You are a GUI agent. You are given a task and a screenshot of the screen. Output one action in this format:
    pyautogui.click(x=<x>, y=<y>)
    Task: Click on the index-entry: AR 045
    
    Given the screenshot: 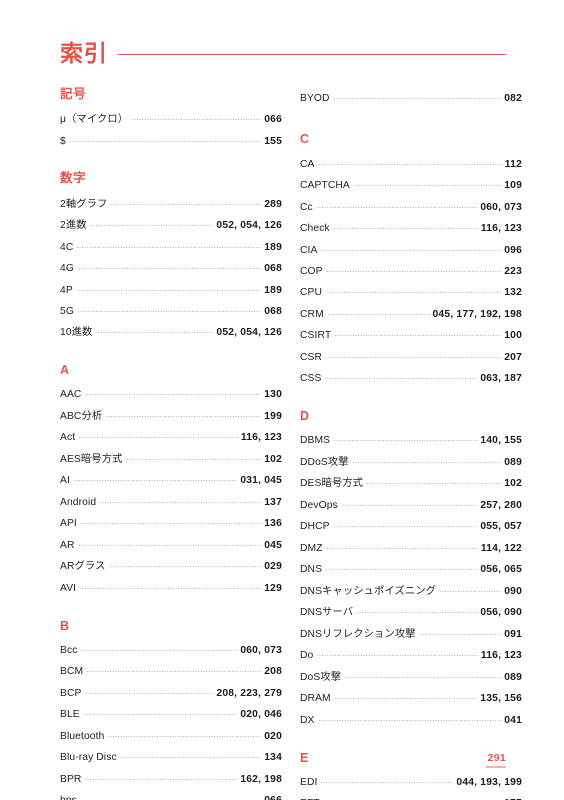 What is the action you would take?
    pyautogui.click(x=171, y=545)
    